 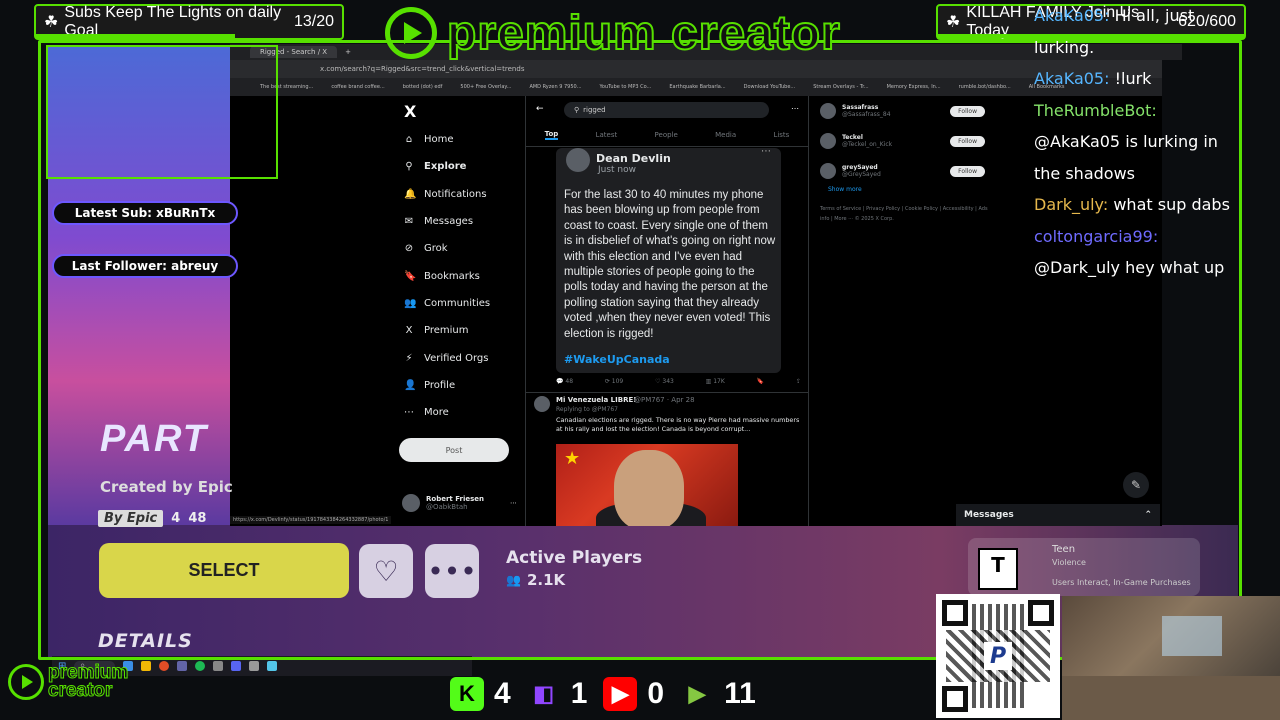 I want to click on twitch-viewer-count: 1, so click(x=579, y=693).